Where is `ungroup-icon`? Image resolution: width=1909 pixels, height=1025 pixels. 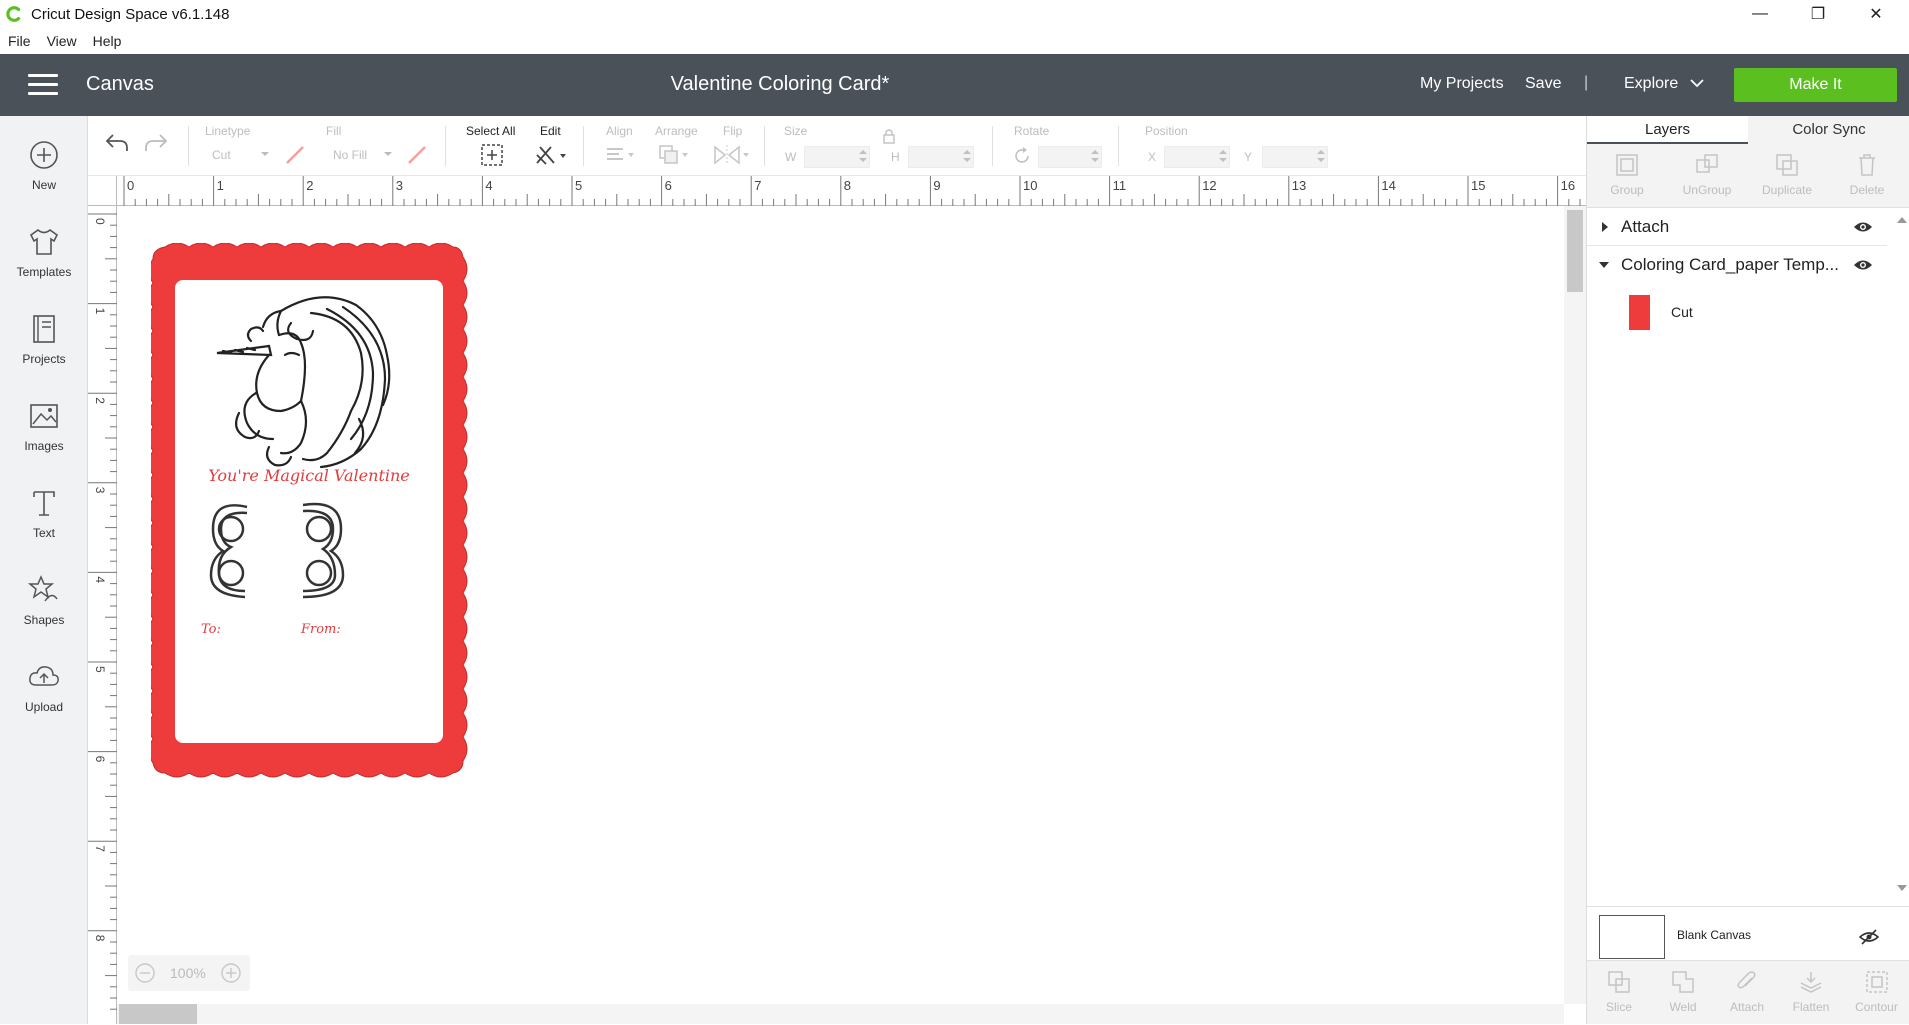 ungroup-icon is located at coordinates (1707, 163).